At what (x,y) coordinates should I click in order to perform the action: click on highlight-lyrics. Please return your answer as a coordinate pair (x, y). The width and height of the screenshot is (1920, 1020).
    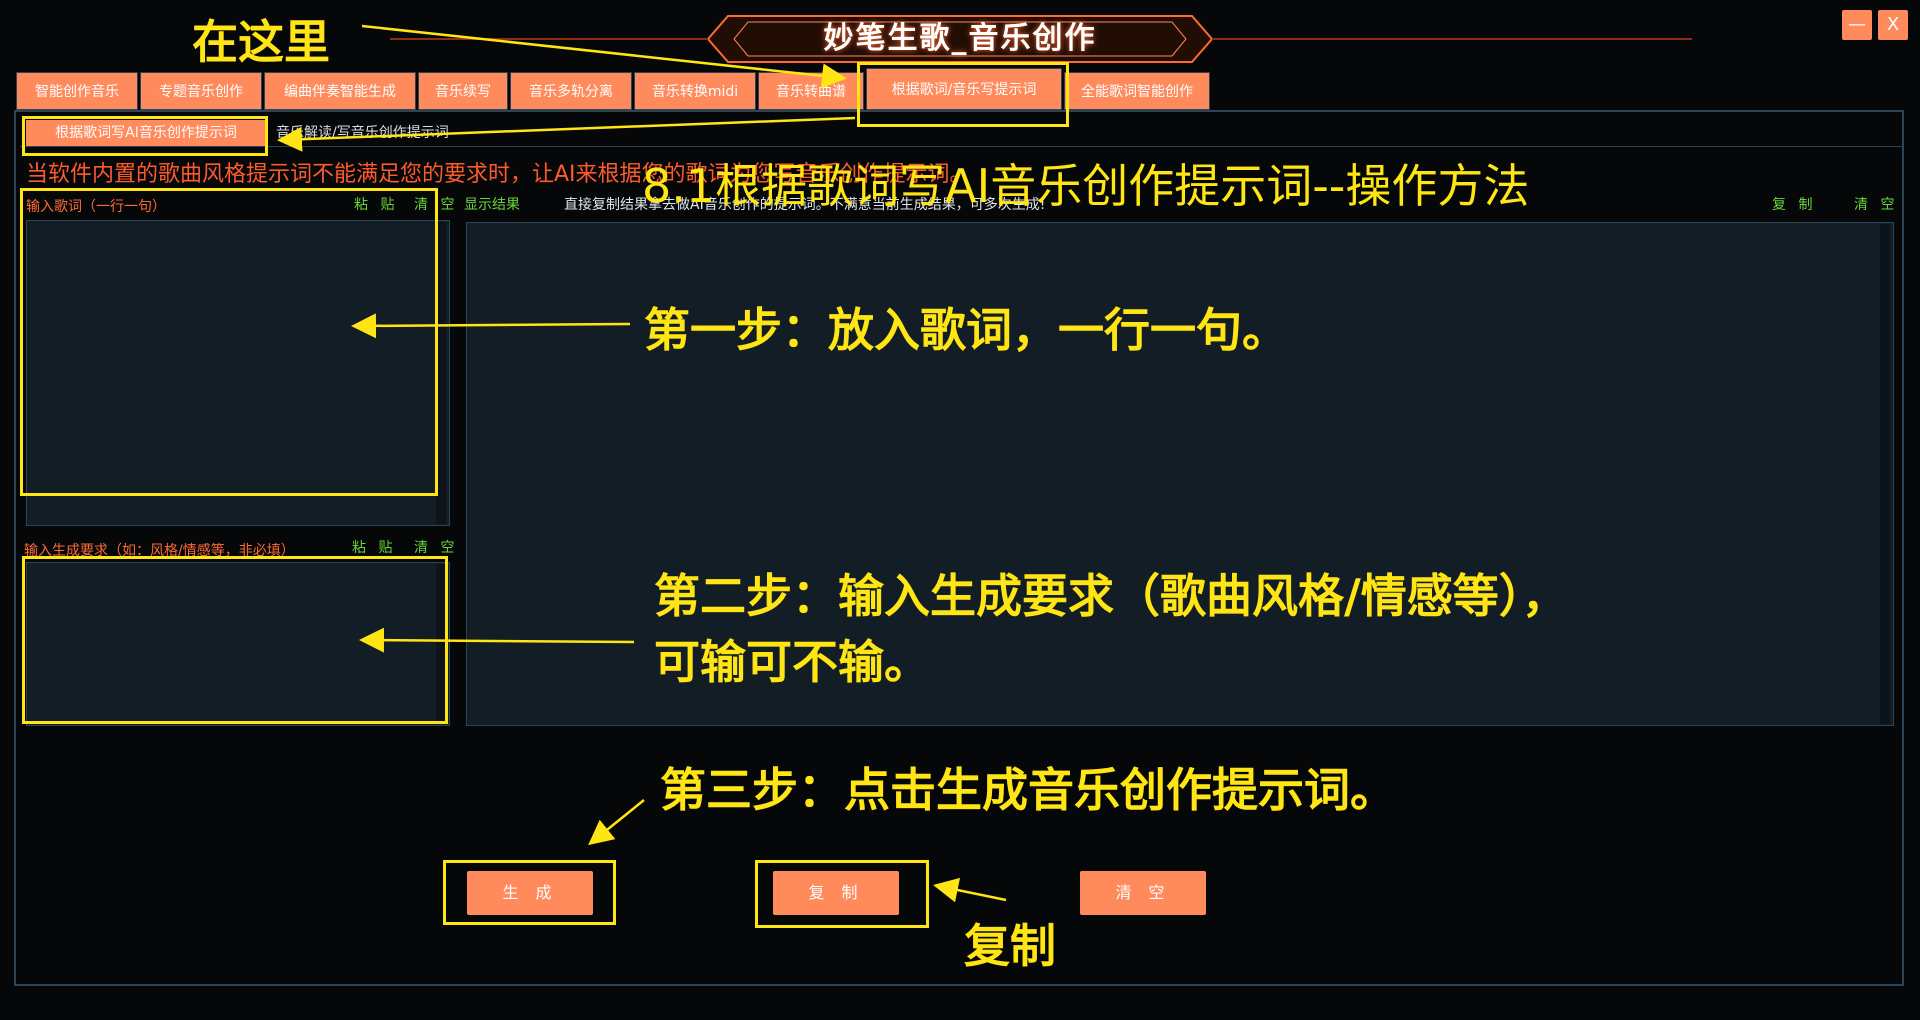
    Looking at the image, I should click on (229, 342).